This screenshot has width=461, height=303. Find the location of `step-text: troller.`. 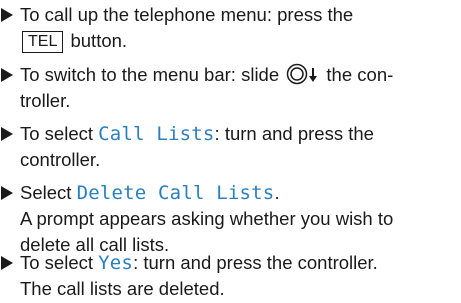

step-text: troller. is located at coordinates (45, 100).